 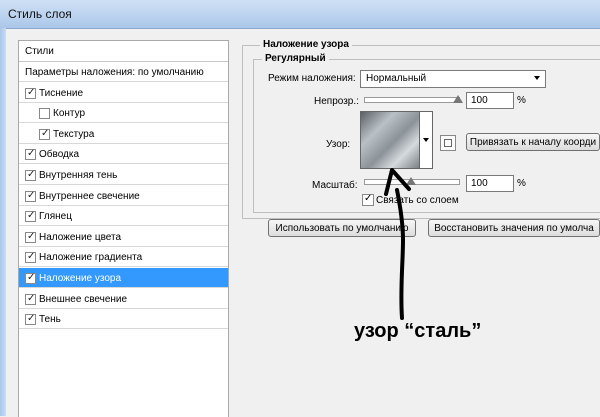 I want to click on annotation-arrow, so click(x=397, y=244).